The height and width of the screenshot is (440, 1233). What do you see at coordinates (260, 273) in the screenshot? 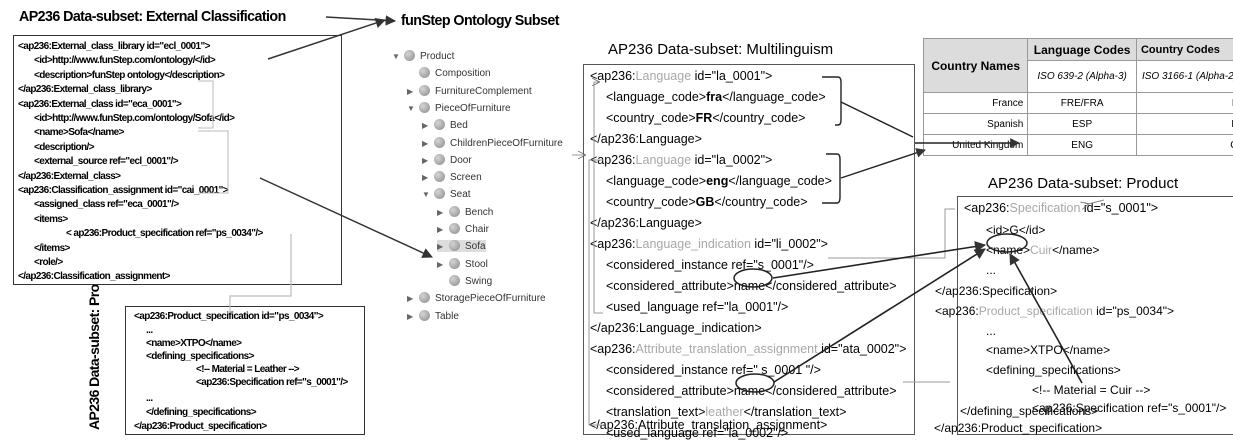
I see `connector-ps-ref` at bounding box center [260, 273].